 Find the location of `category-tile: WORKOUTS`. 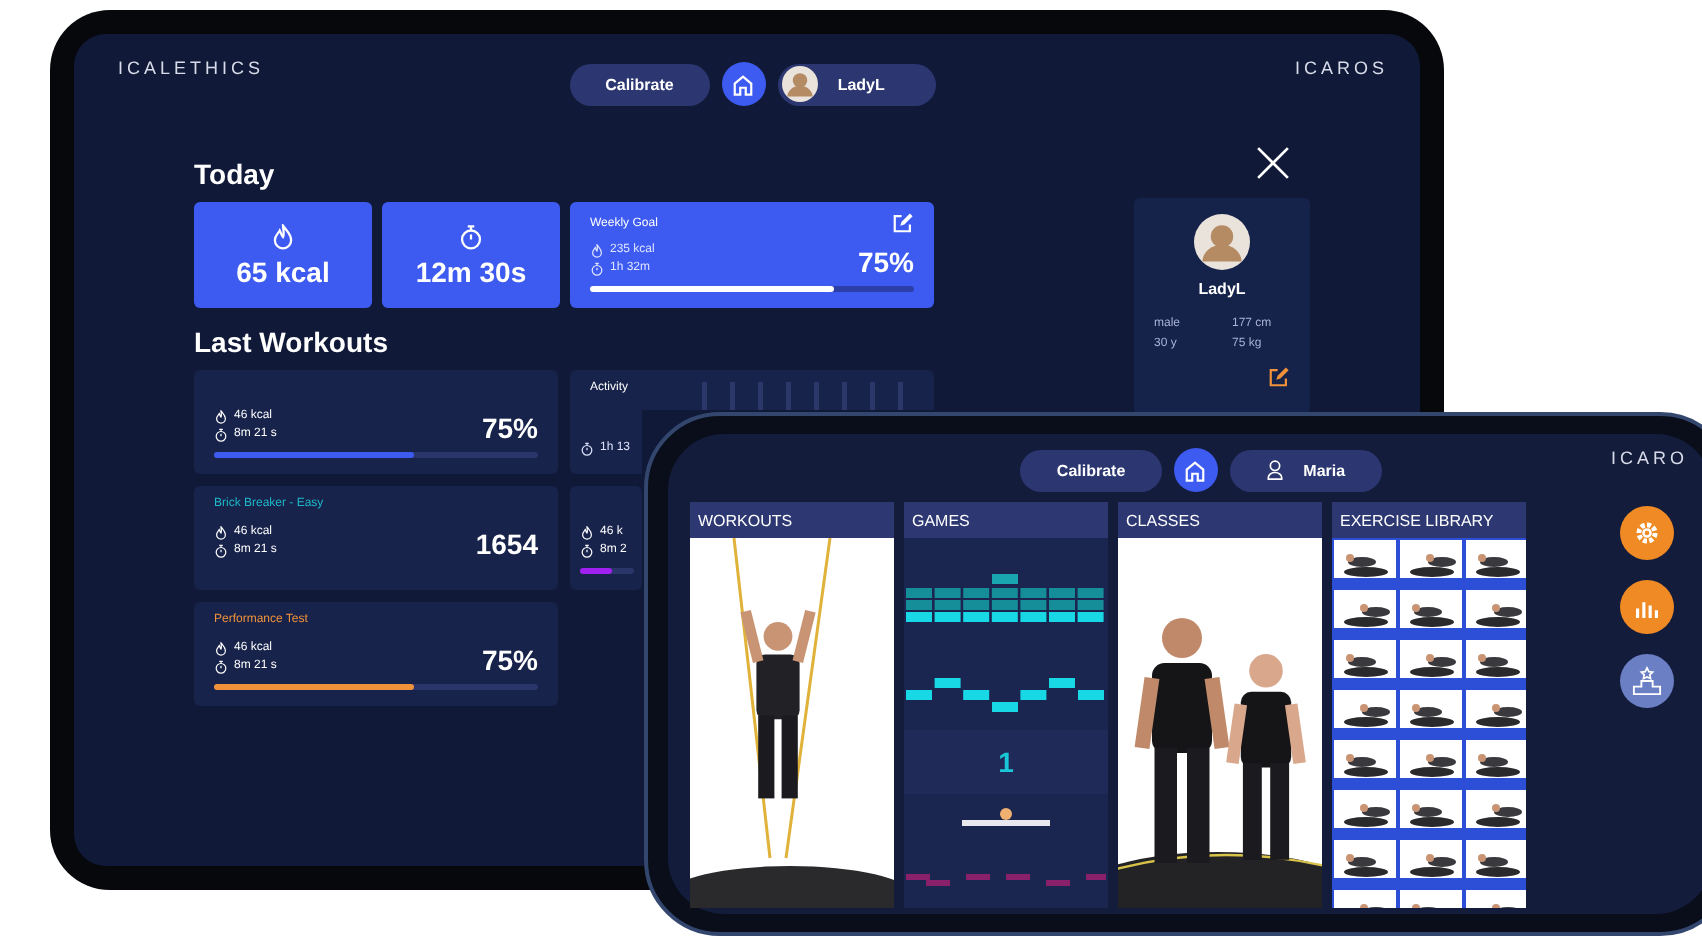

category-tile: WORKOUTS is located at coordinates (792, 705).